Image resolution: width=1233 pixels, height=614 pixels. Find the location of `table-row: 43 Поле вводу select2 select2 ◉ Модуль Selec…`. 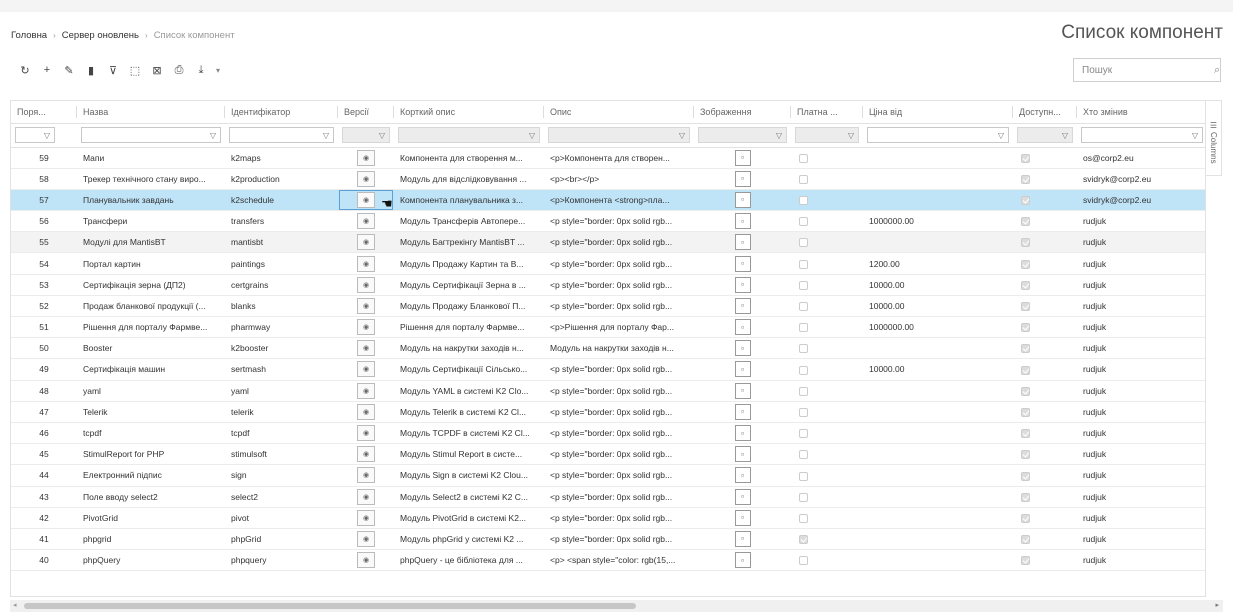

table-row: 43 Поле вводу select2 select2 ◉ Модуль Selec… is located at coordinates (608, 497).